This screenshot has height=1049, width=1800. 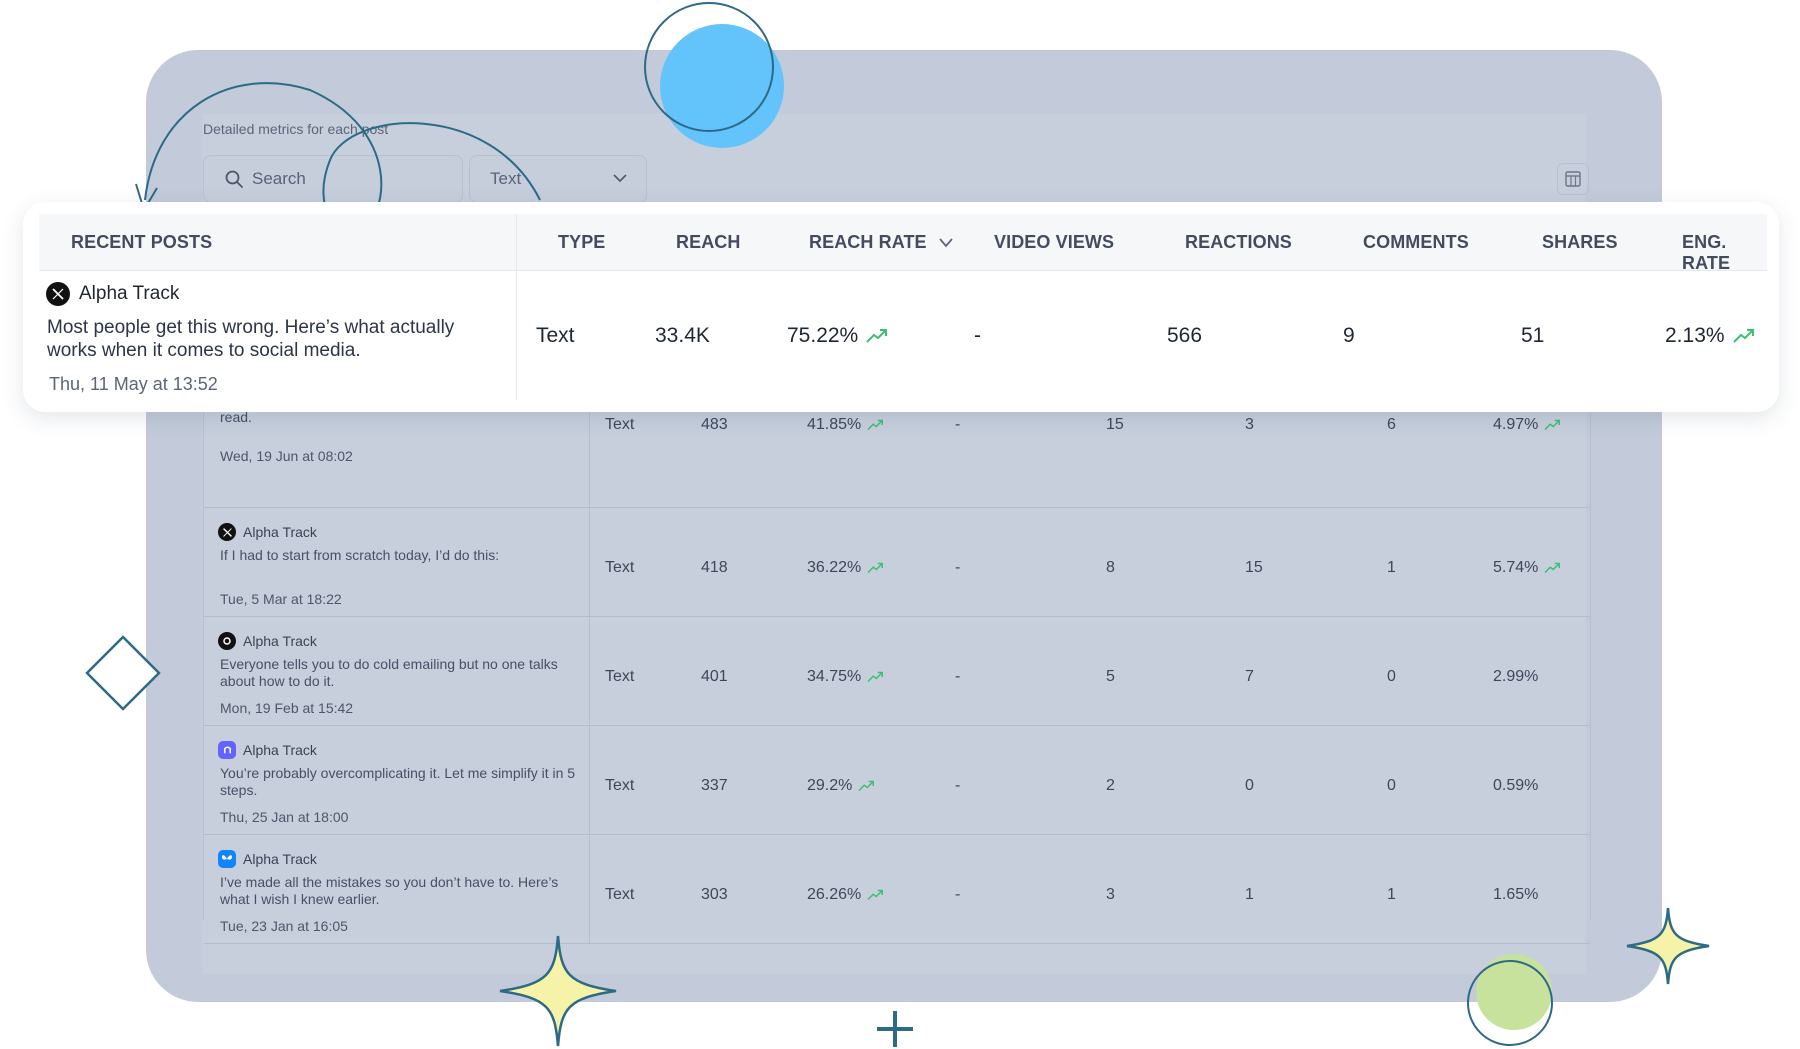 What do you see at coordinates (1724, 253) in the screenshot?
I see `col-eng-rate: ENG. RATE` at bounding box center [1724, 253].